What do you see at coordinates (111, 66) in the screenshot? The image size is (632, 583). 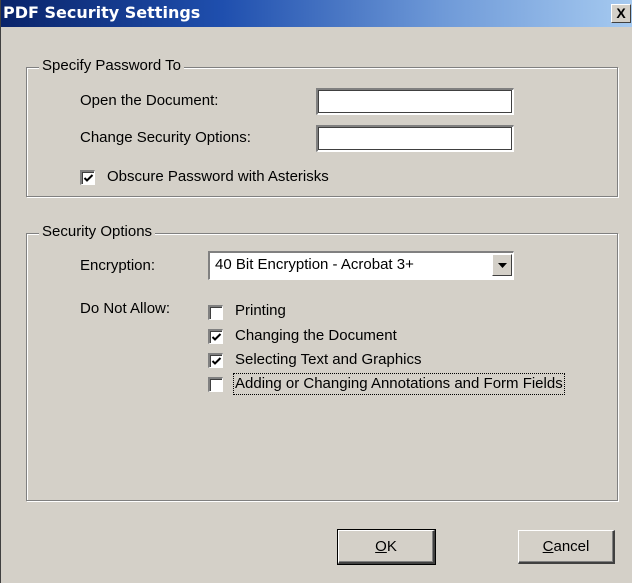 I see `password-group-legend: Specify Password To` at bounding box center [111, 66].